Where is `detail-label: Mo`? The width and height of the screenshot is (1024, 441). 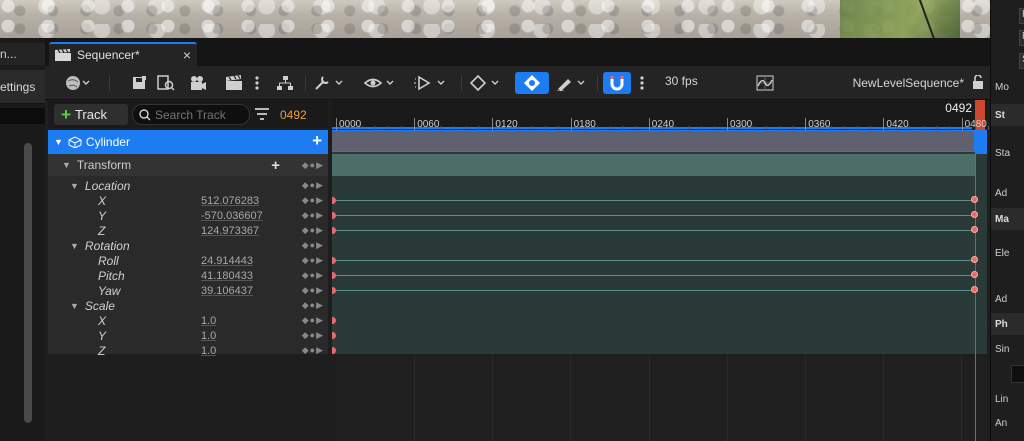
detail-label: Mo is located at coordinates (1002, 87).